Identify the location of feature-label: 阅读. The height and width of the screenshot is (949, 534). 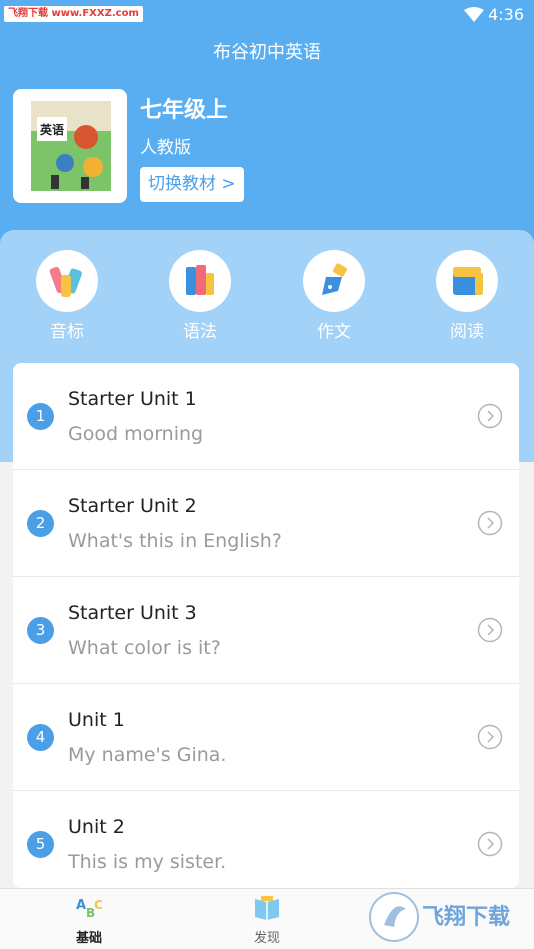
(467, 332).